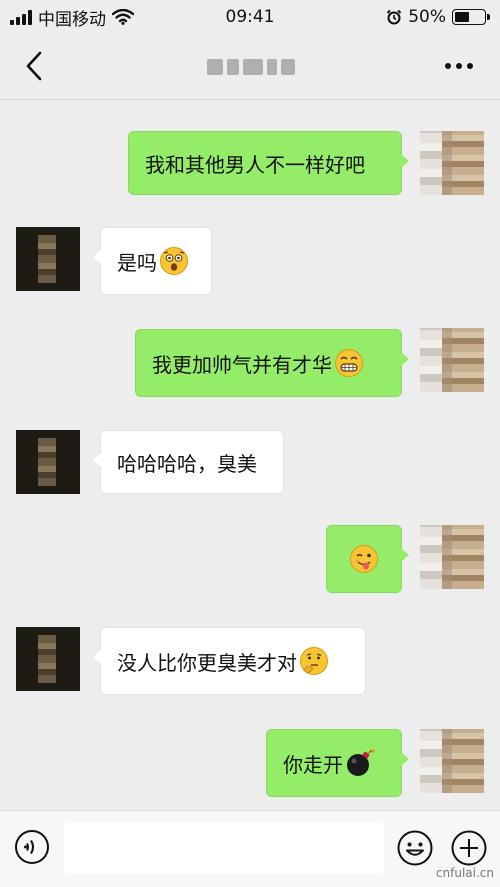 This screenshot has height=887, width=500. I want to click on plus-icon, so click(469, 848).